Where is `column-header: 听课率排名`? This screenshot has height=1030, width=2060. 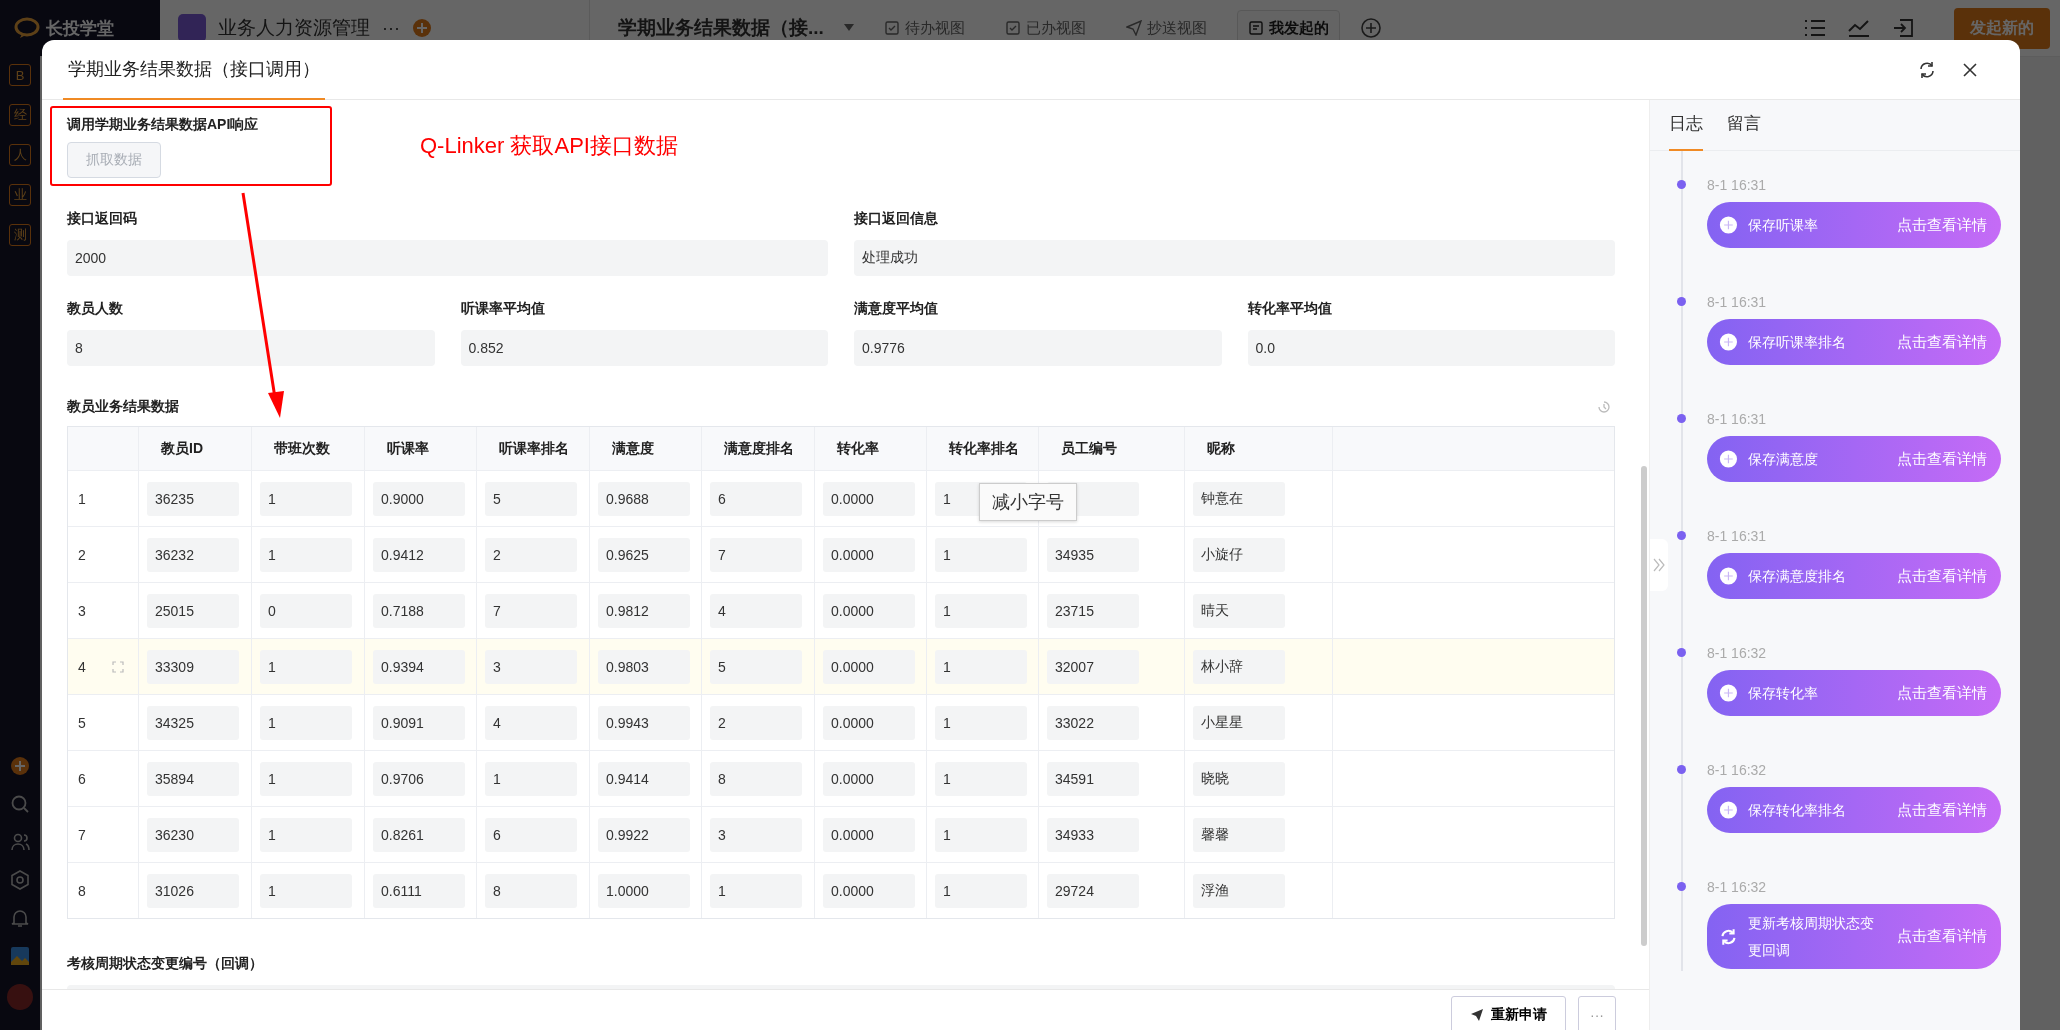
column-header: 听课率排名 is located at coordinates (534, 448).